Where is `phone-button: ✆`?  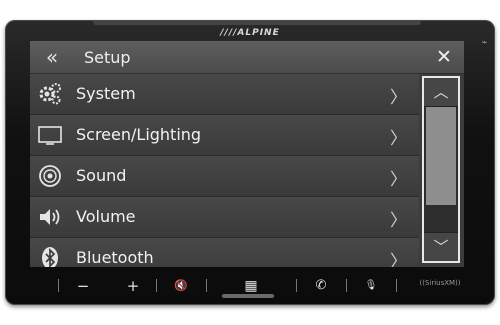
phone-button: ✆ is located at coordinates (321, 286).